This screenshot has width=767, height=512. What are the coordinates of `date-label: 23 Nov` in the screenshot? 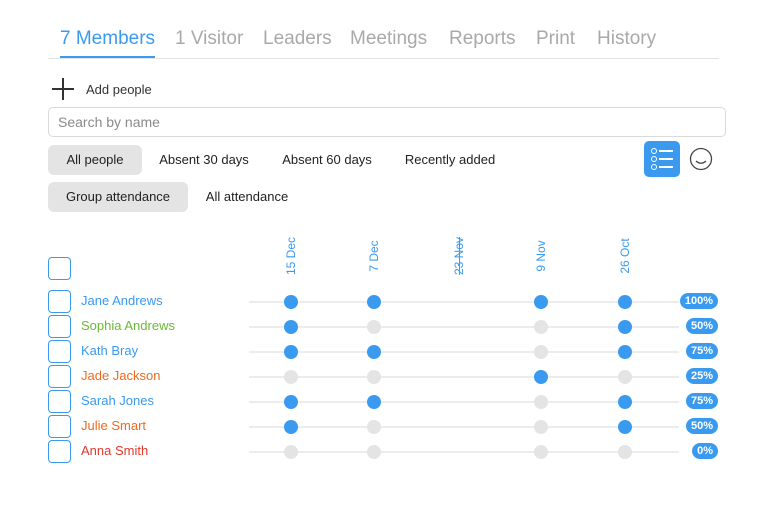 It's located at (459, 256).